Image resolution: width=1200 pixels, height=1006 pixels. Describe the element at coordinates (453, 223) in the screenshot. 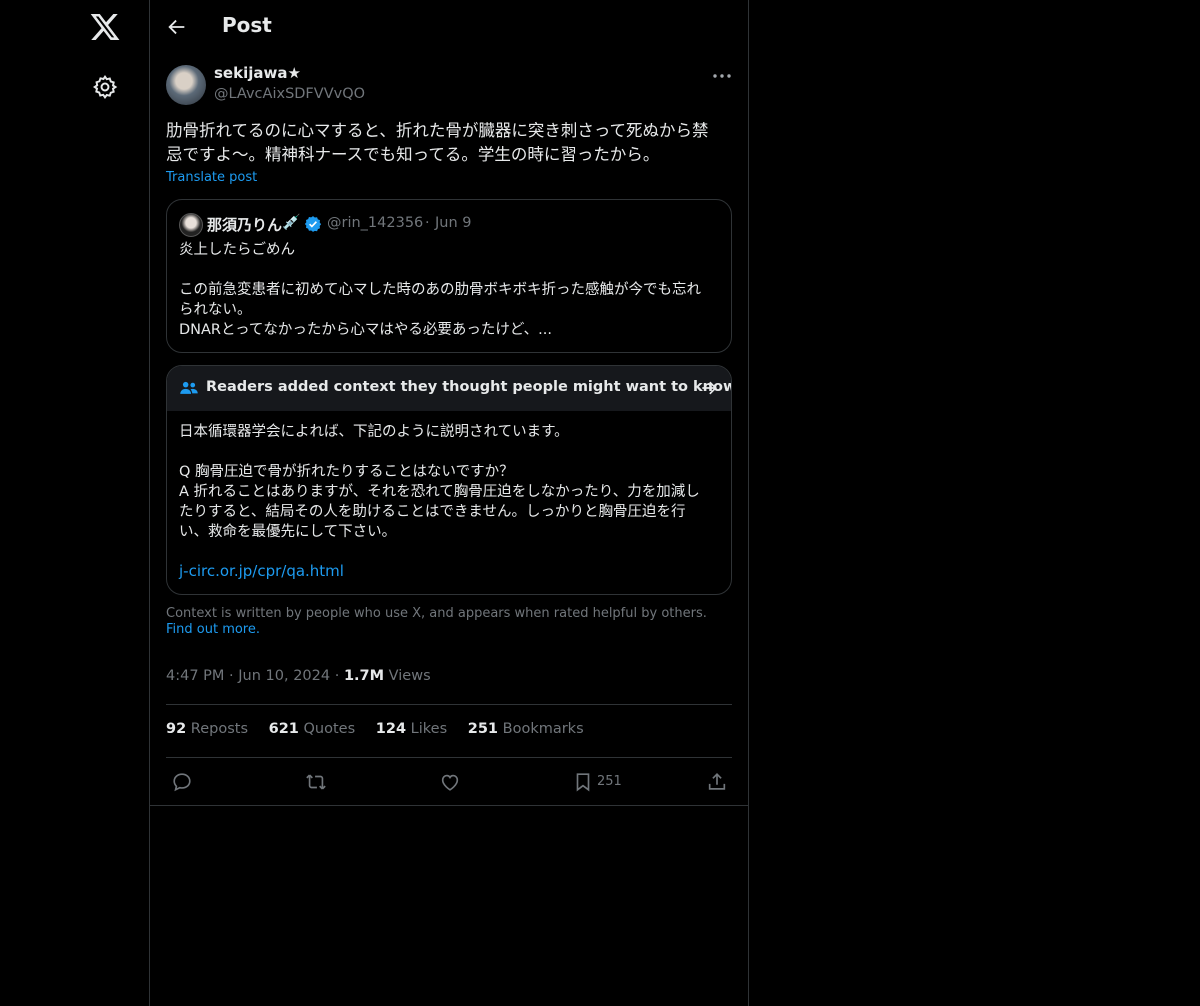

I see `quoted-date: Jun 9` at that location.